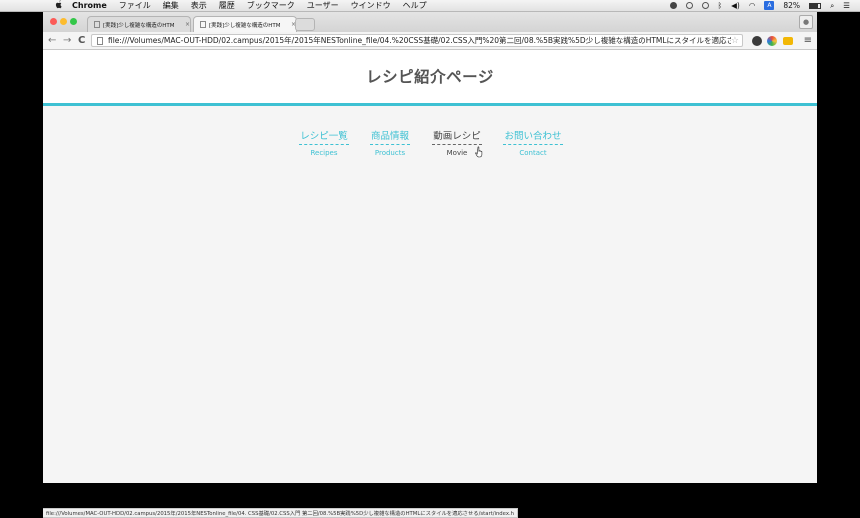 The height and width of the screenshot is (518, 860). I want to click on menu-window: ウインドウ, so click(371, 5).